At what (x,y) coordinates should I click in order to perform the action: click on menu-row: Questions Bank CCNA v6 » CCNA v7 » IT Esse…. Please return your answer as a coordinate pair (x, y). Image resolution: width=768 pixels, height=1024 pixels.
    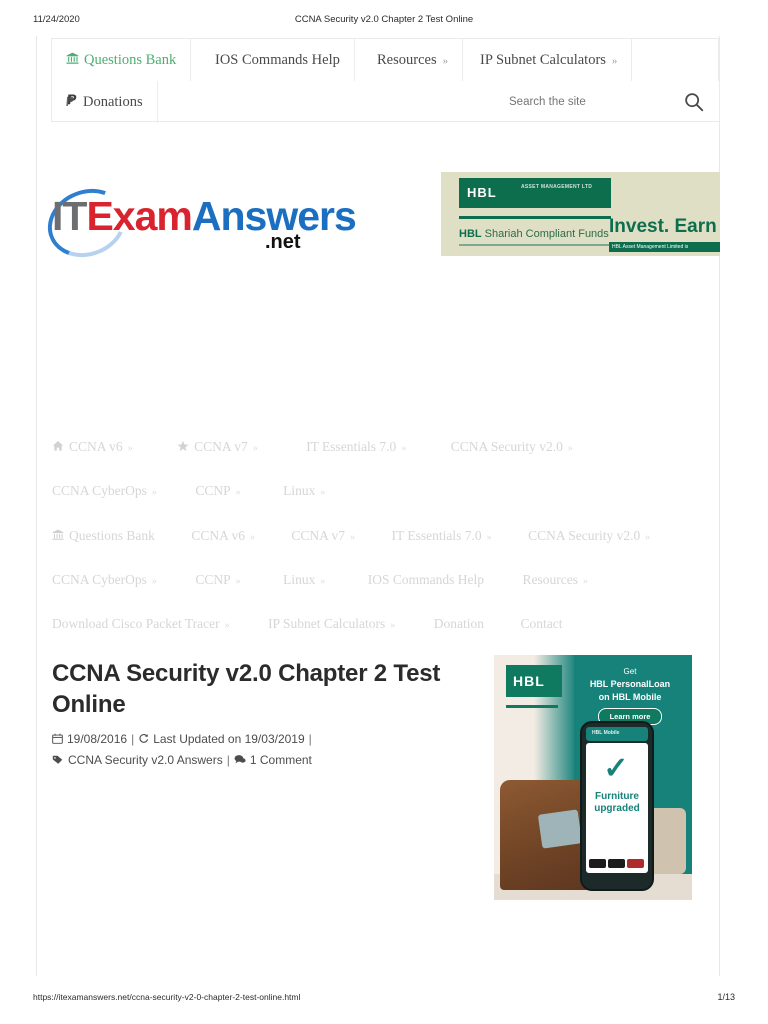
    Looking at the image, I should click on (372, 536).